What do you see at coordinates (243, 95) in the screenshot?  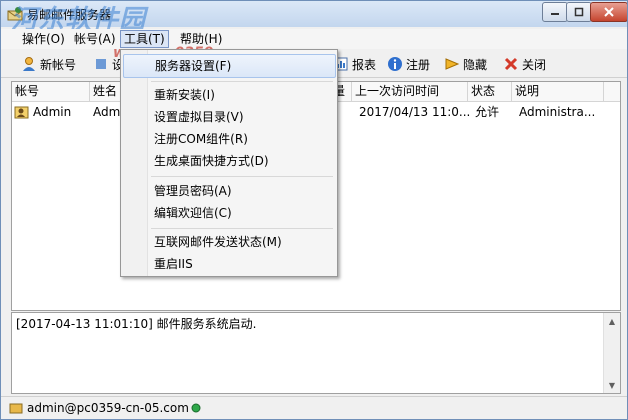 I see `menu-item-reinstall: 重新安装(I)` at bounding box center [243, 95].